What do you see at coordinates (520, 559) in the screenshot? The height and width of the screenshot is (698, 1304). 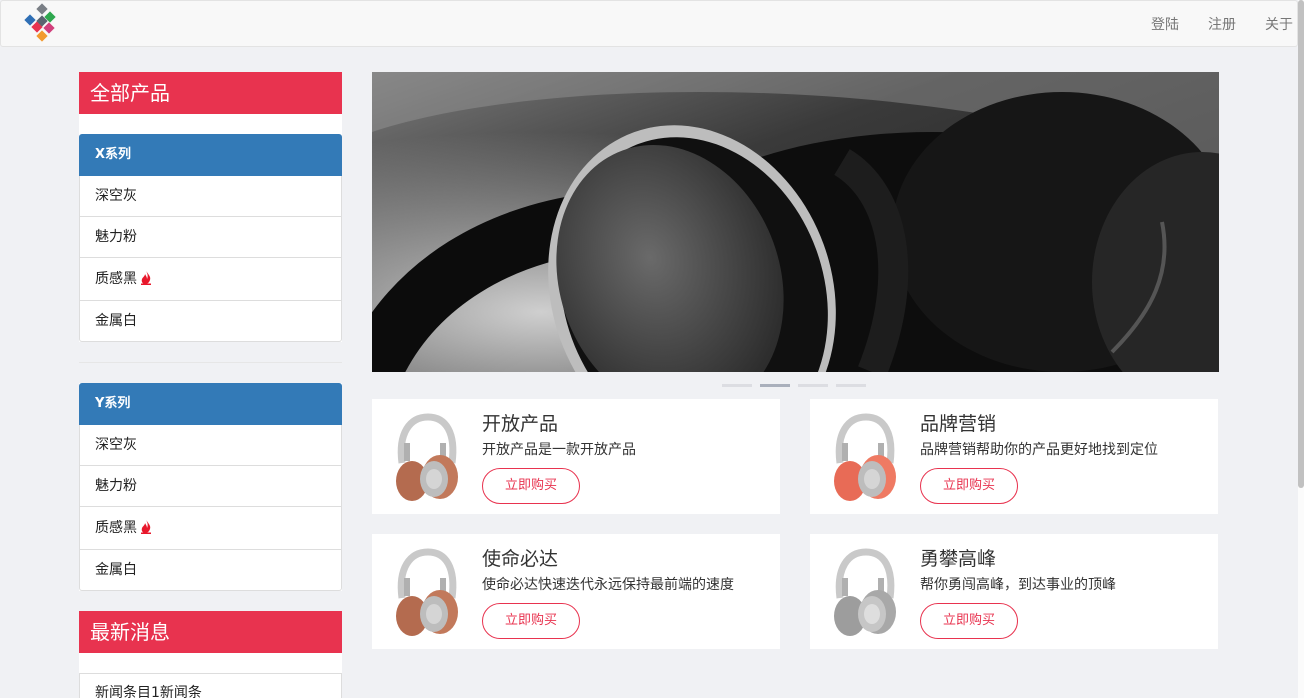 I see `product-title: 使命必达` at bounding box center [520, 559].